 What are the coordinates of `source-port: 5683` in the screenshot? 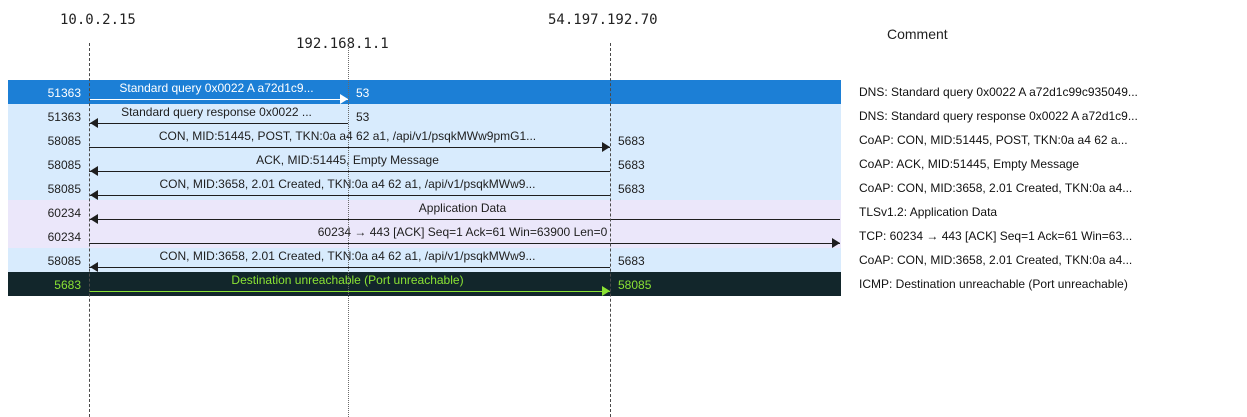 It's located at (67, 285).